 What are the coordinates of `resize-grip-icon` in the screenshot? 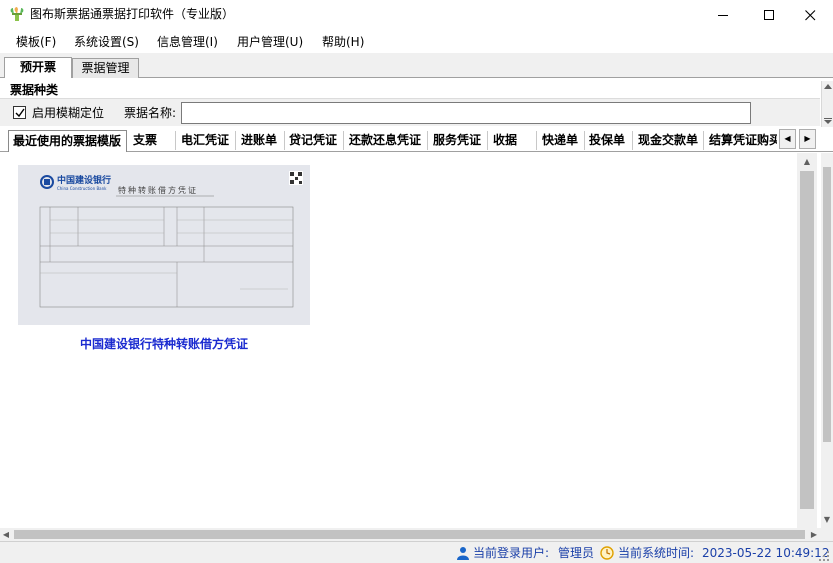 It's located at (824, 556).